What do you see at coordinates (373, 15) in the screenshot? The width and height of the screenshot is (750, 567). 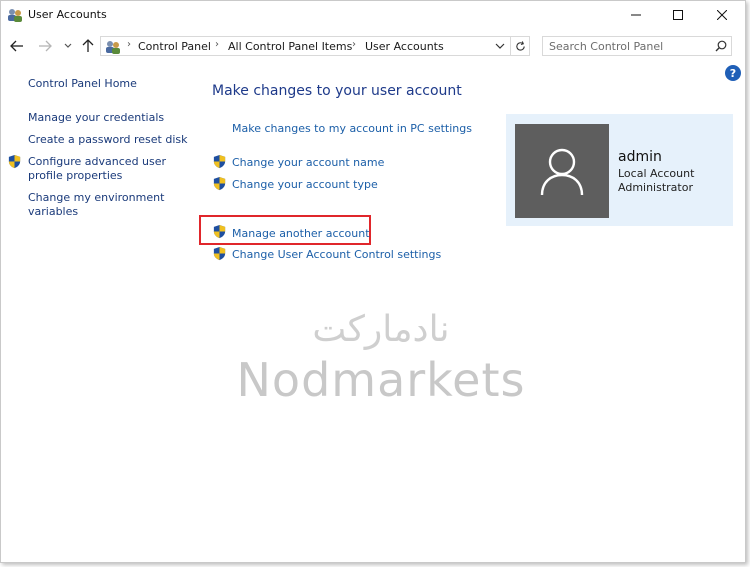 I see `title-bar: User Accounts` at bounding box center [373, 15].